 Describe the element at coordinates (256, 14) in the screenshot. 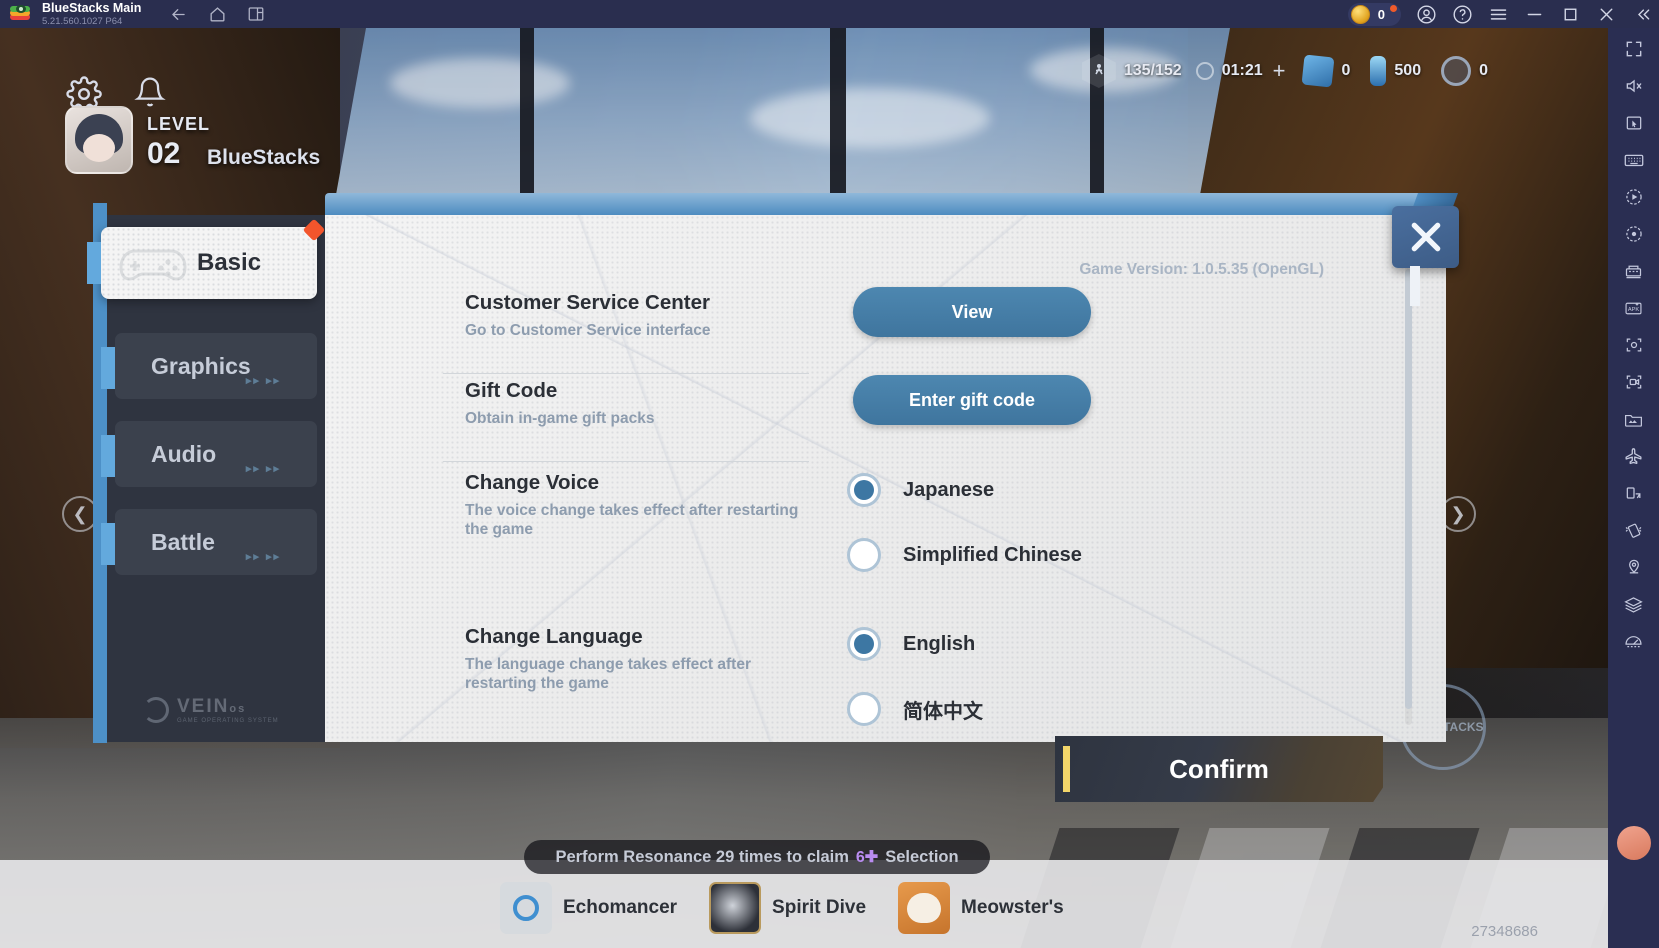

I see `multi-instance-icon` at that location.